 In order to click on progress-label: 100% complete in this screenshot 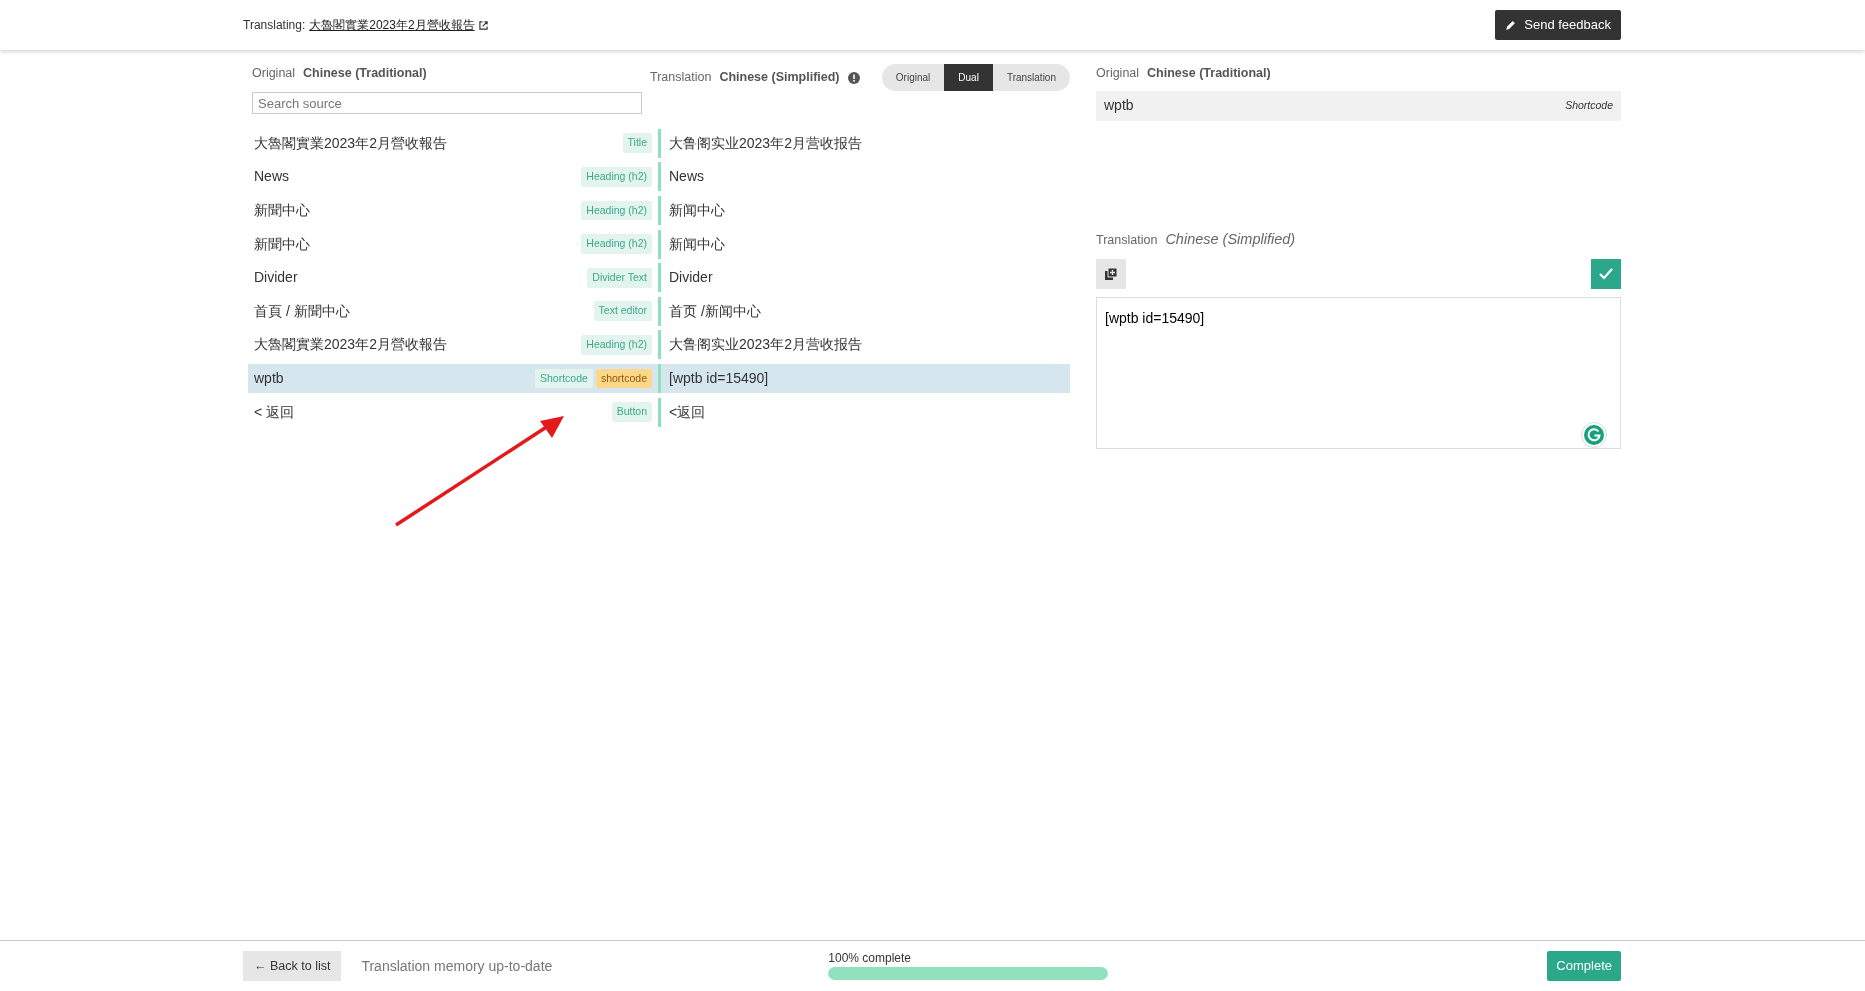, I will do `click(870, 958)`.